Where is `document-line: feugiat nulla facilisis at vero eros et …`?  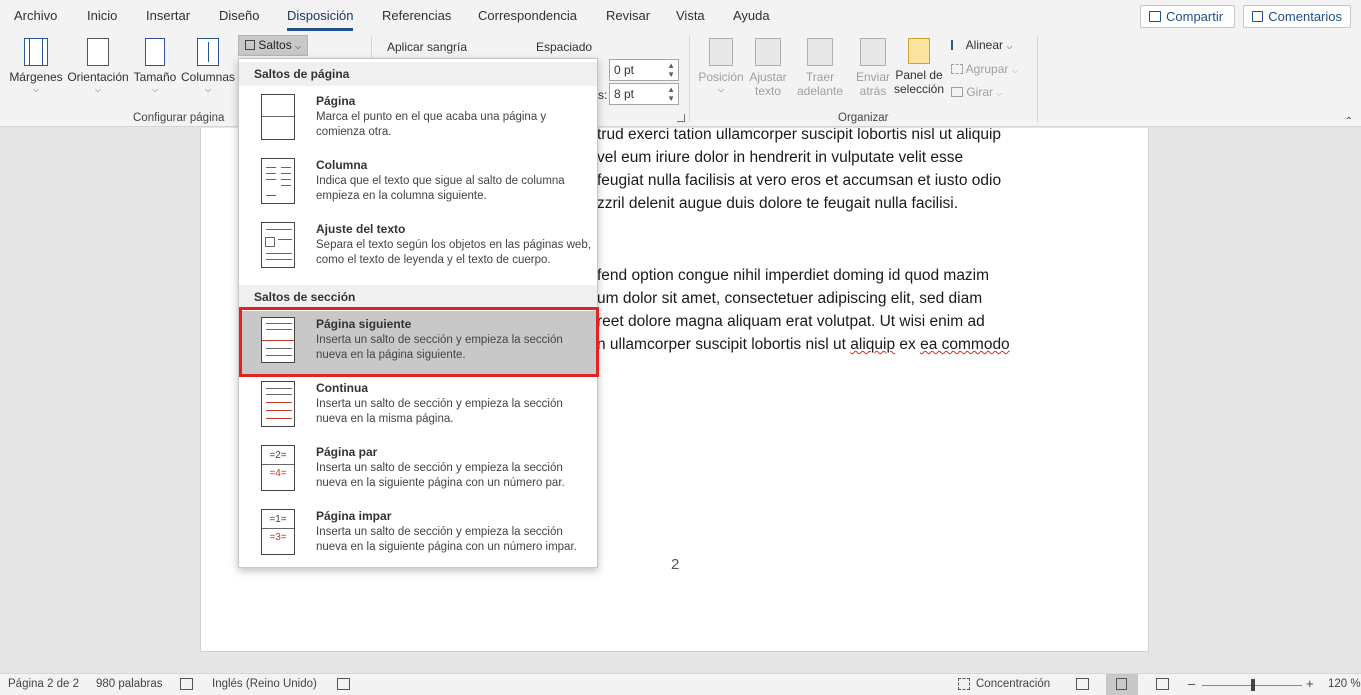
document-line: feugiat nulla facilisis at vero eros et … is located at coordinates (799, 180).